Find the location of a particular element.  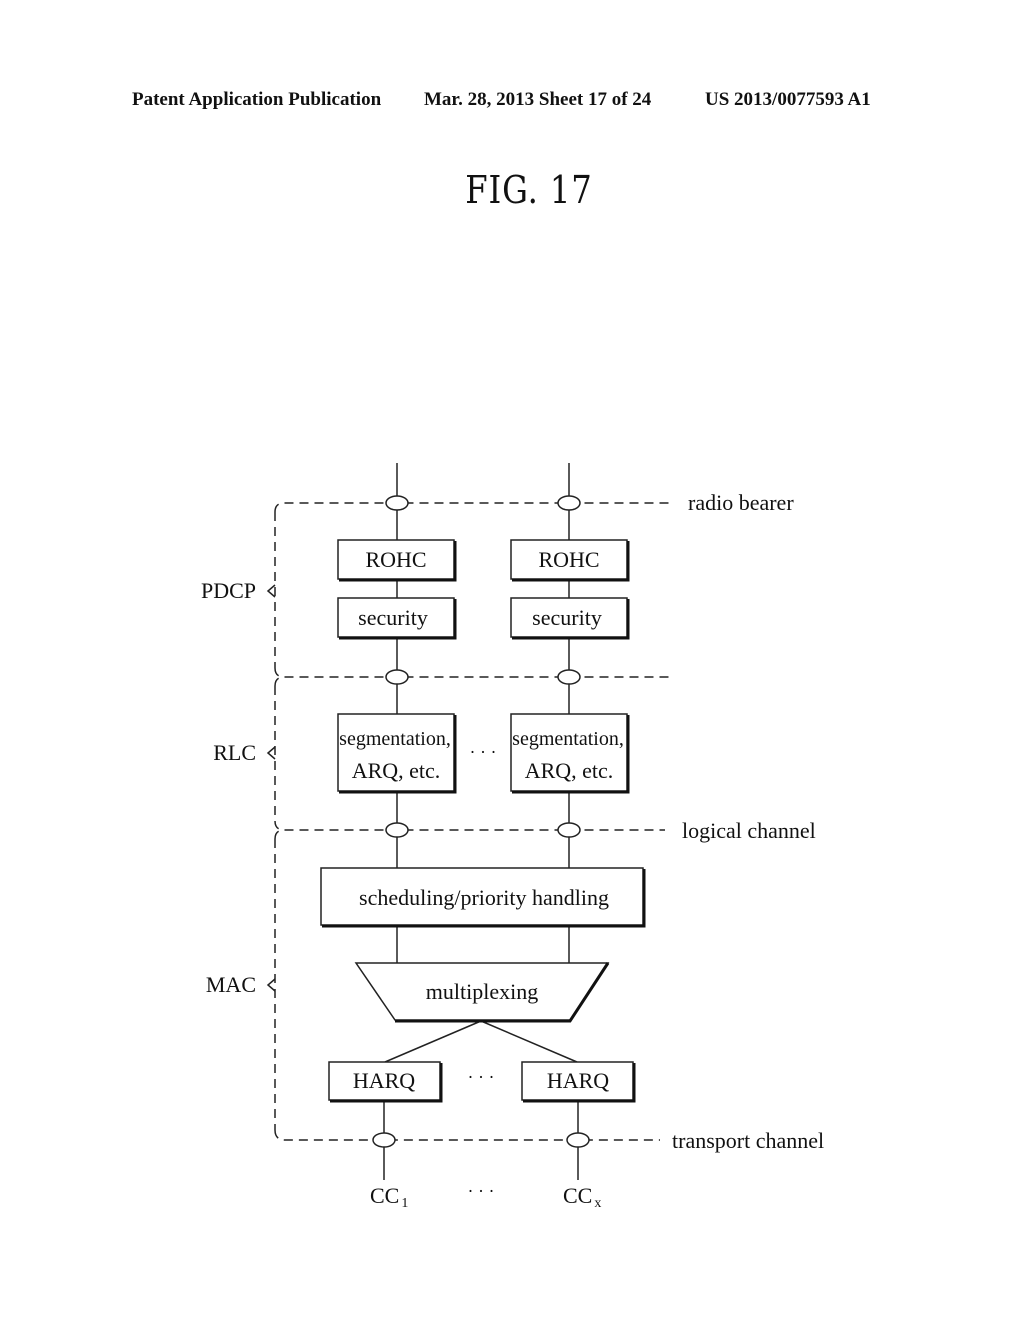

logical-channel-node-right is located at coordinates (569, 830).